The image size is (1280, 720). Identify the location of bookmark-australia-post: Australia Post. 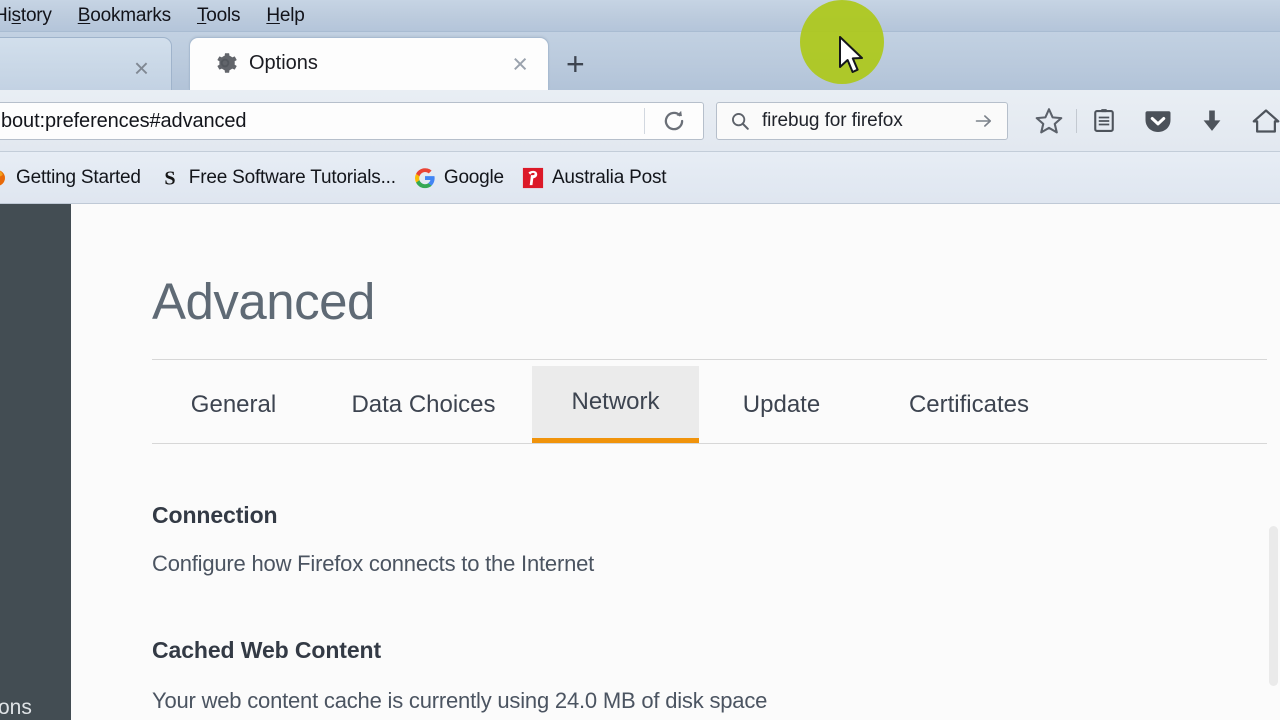
(594, 177).